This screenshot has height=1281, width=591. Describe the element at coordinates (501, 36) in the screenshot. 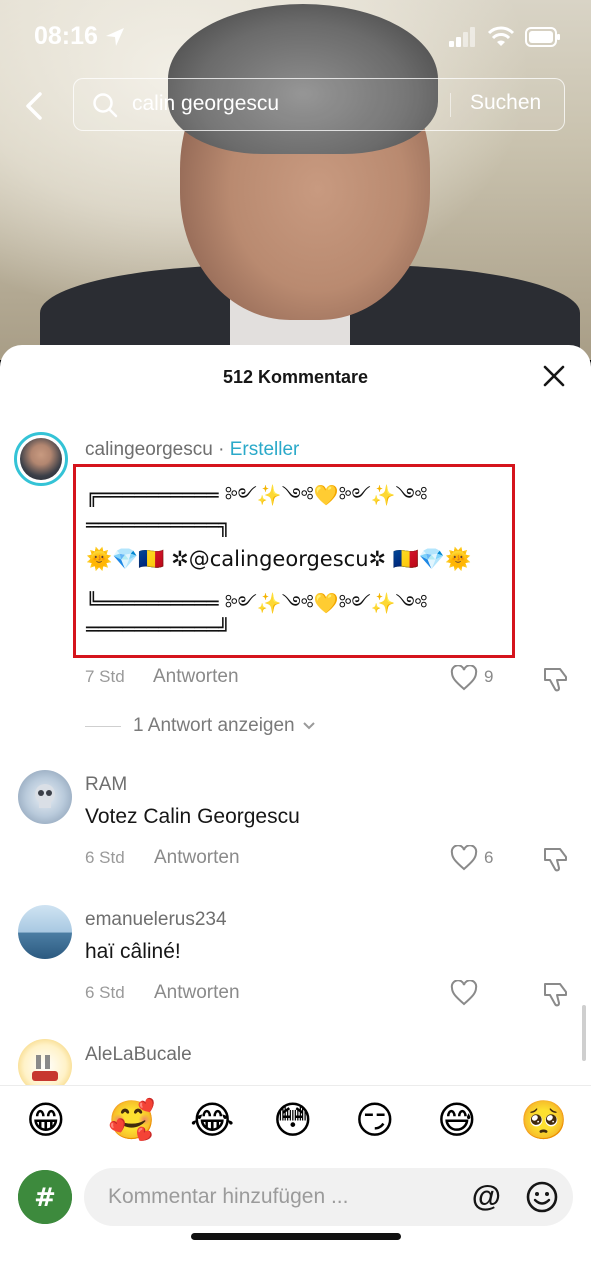

I see `wifi-icon` at that location.